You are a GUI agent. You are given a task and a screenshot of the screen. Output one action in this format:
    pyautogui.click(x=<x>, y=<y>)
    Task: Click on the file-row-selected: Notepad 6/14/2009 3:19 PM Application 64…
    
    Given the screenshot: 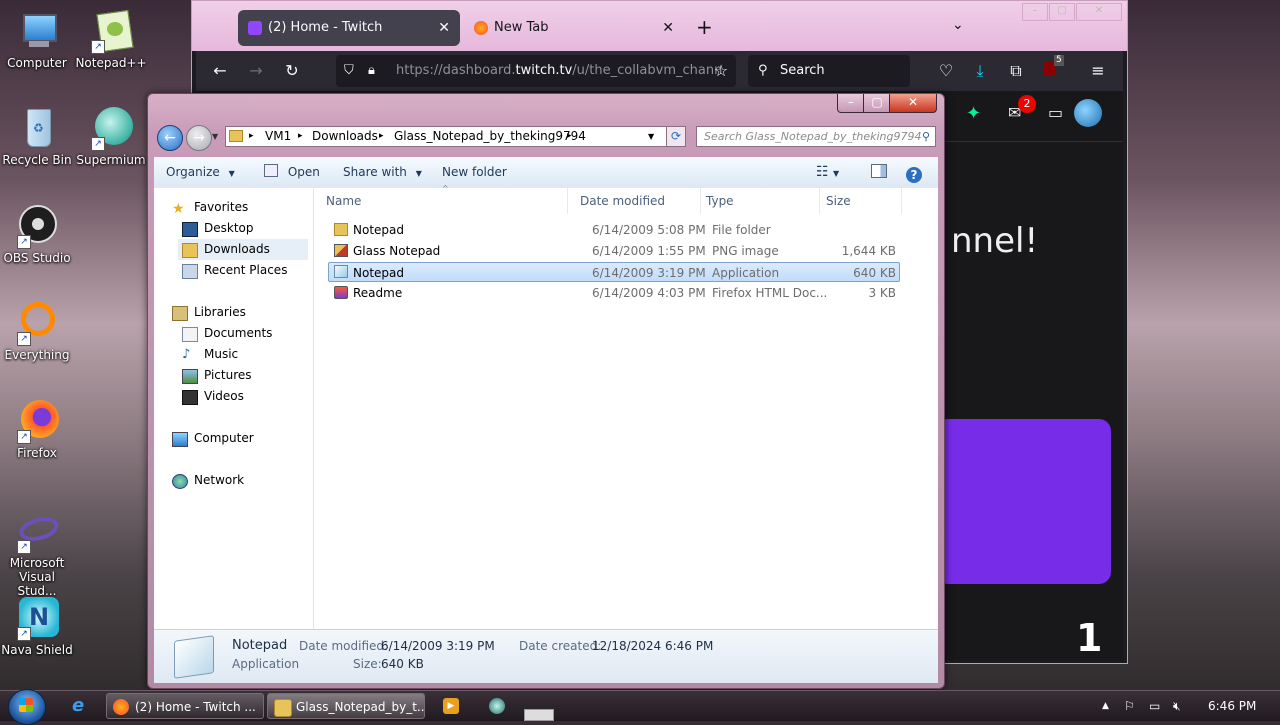 What is the action you would take?
    pyautogui.click(x=614, y=272)
    